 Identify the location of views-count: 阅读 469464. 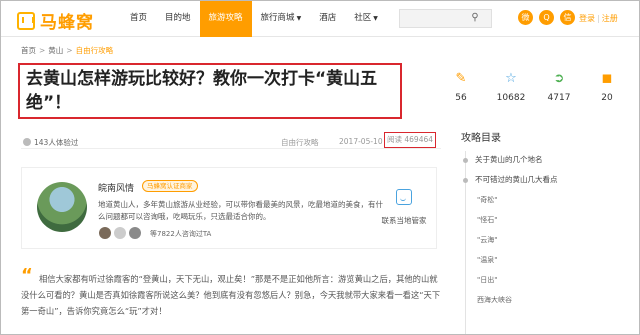
(410, 140).